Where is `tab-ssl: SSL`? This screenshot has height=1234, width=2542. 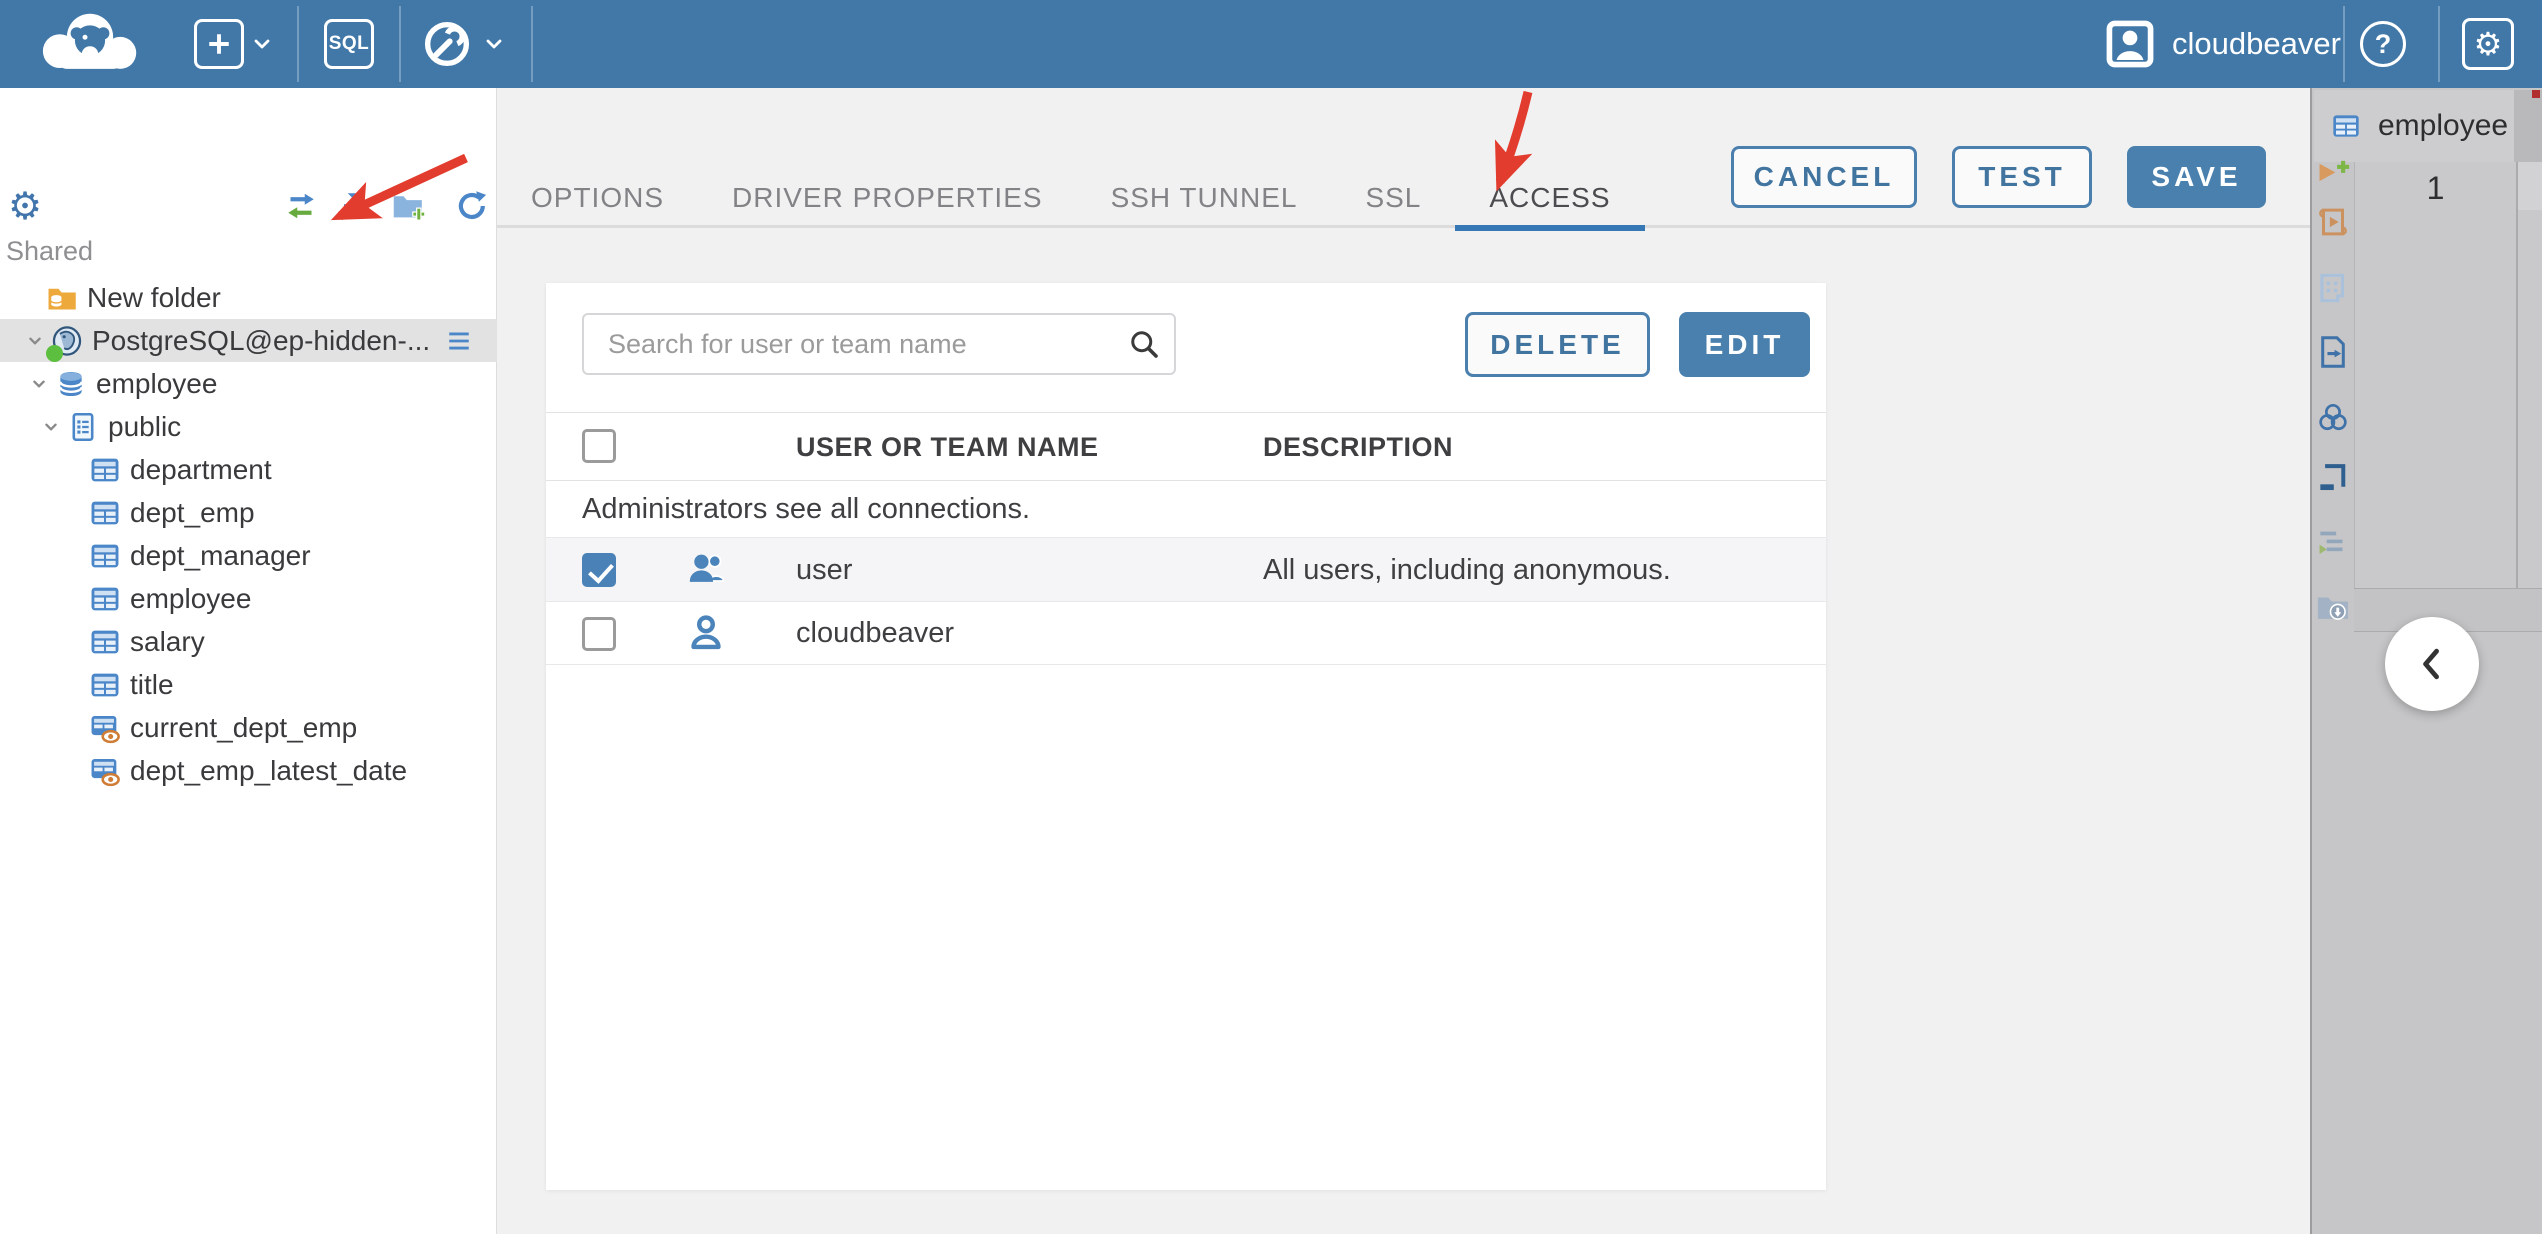
tab-ssl: SSL is located at coordinates (1393, 198).